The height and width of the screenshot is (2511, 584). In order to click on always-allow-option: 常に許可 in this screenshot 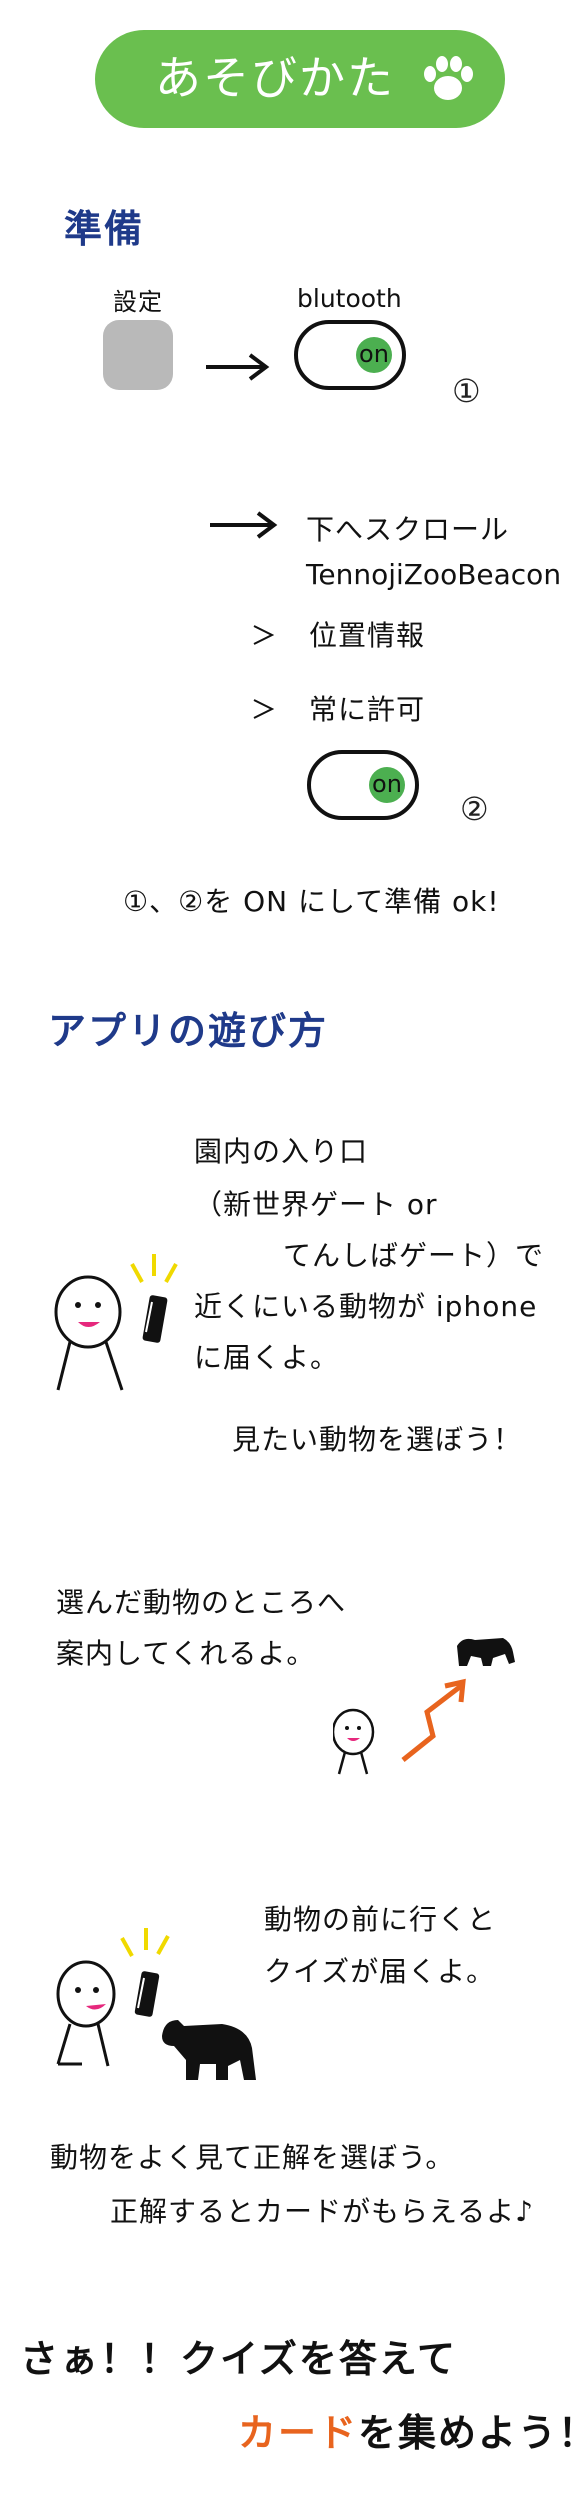, I will do `click(367, 708)`.